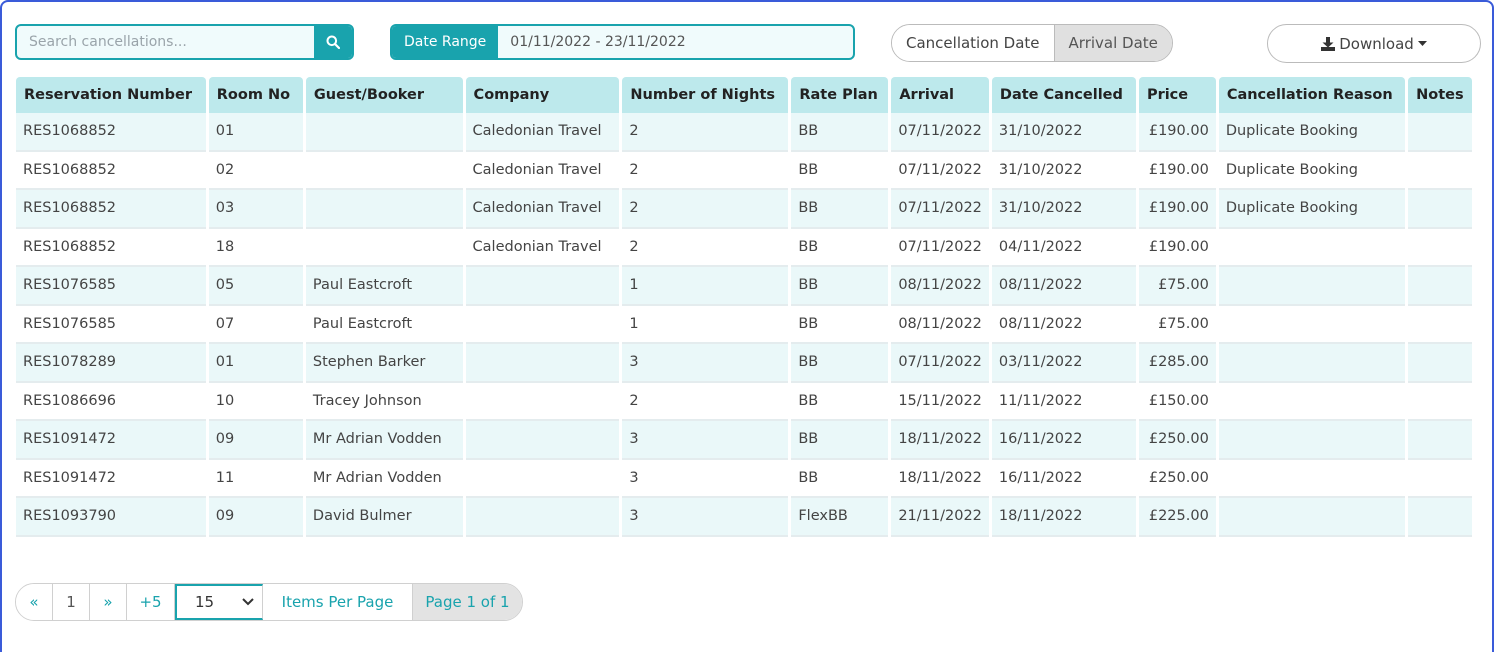 The width and height of the screenshot is (1494, 652). I want to click on column-header: Company, so click(542, 95).